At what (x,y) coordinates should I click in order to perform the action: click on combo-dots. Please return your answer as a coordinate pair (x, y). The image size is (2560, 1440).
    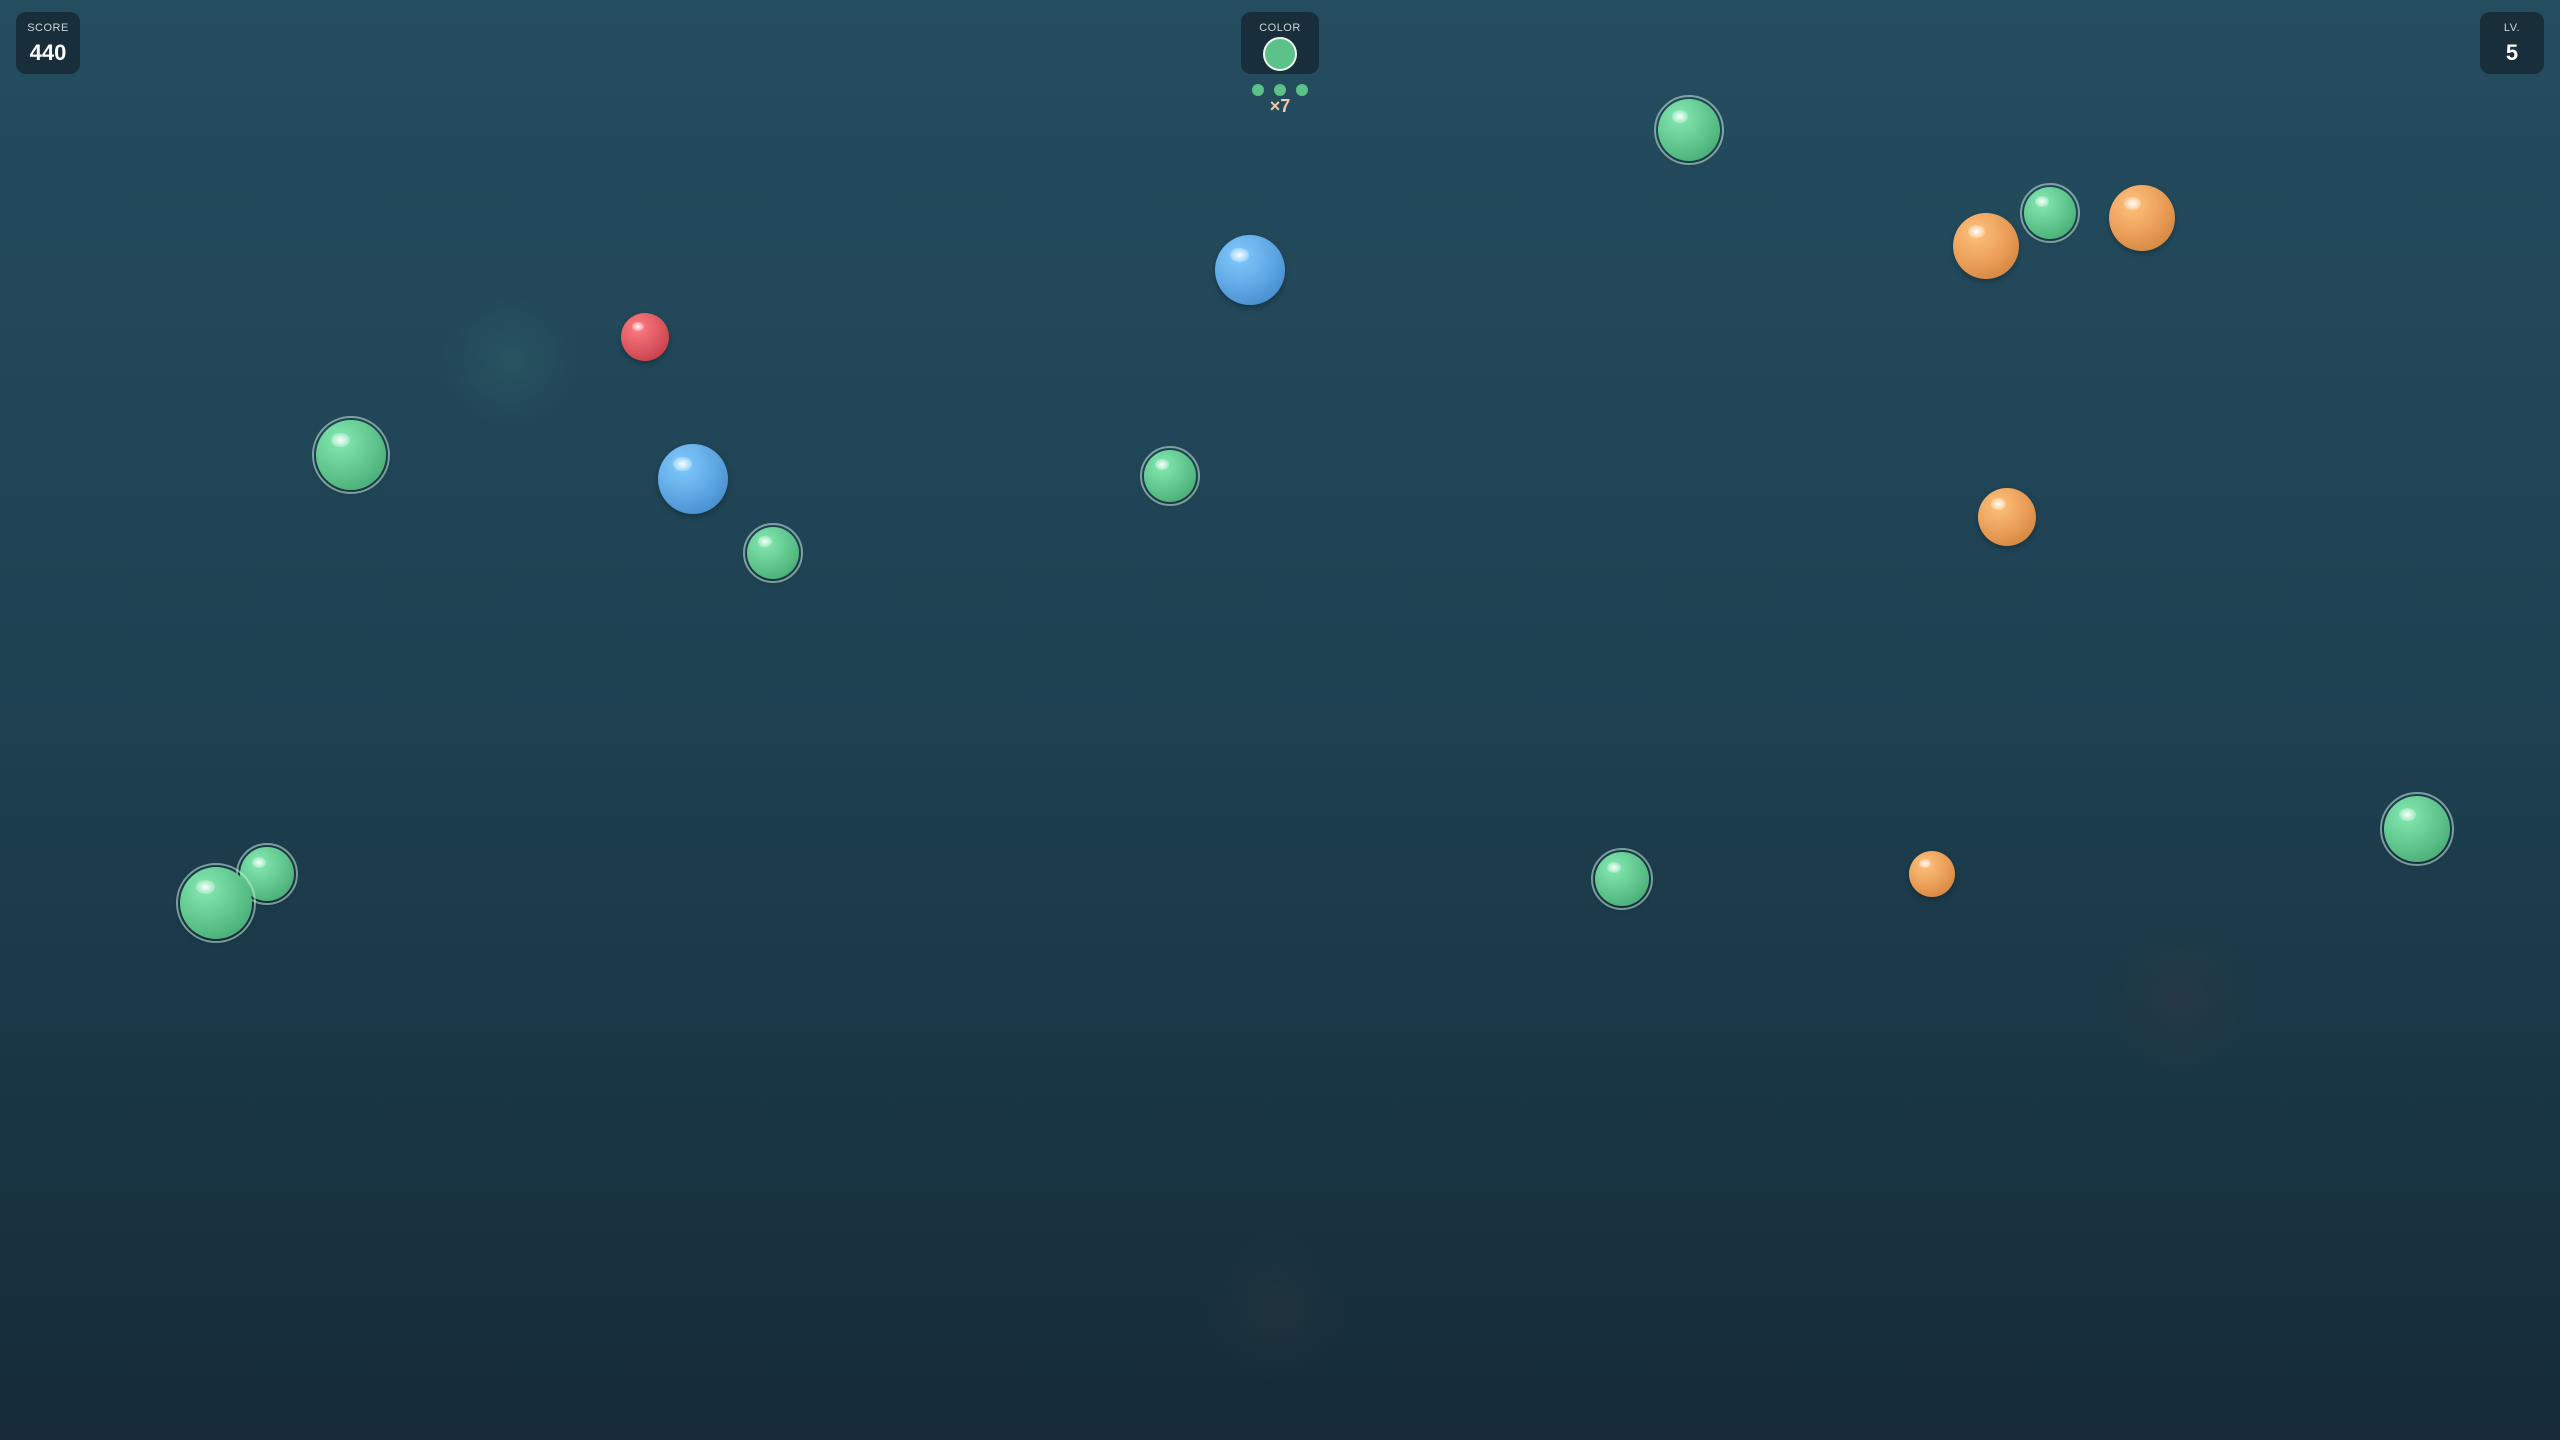
    Looking at the image, I should click on (1280, 90).